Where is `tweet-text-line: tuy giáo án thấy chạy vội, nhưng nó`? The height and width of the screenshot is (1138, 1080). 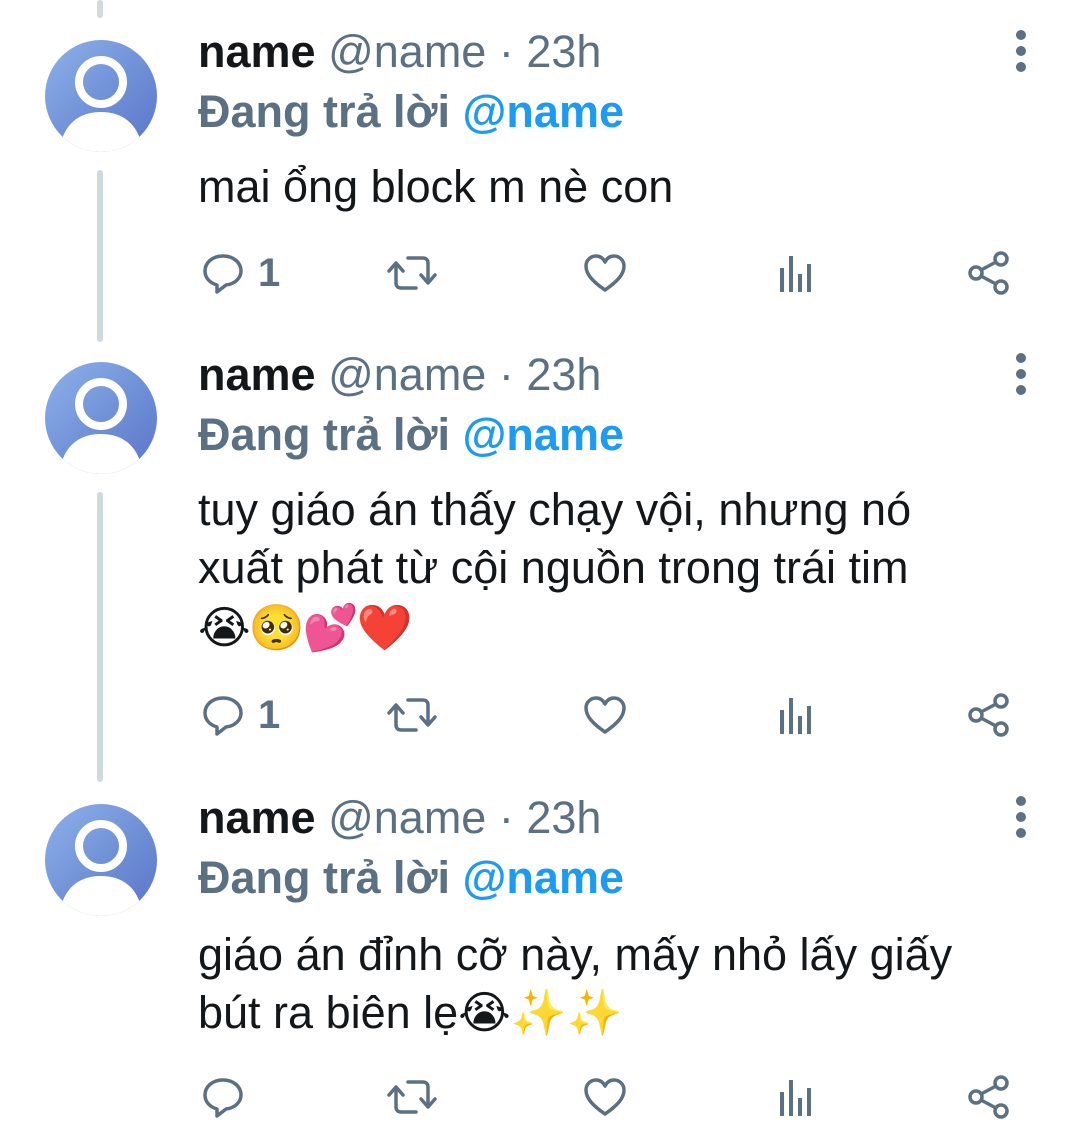 tweet-text-line: tuy giáo án thấy chạy vội, nhưng nó is located at coordinates (555, 509).